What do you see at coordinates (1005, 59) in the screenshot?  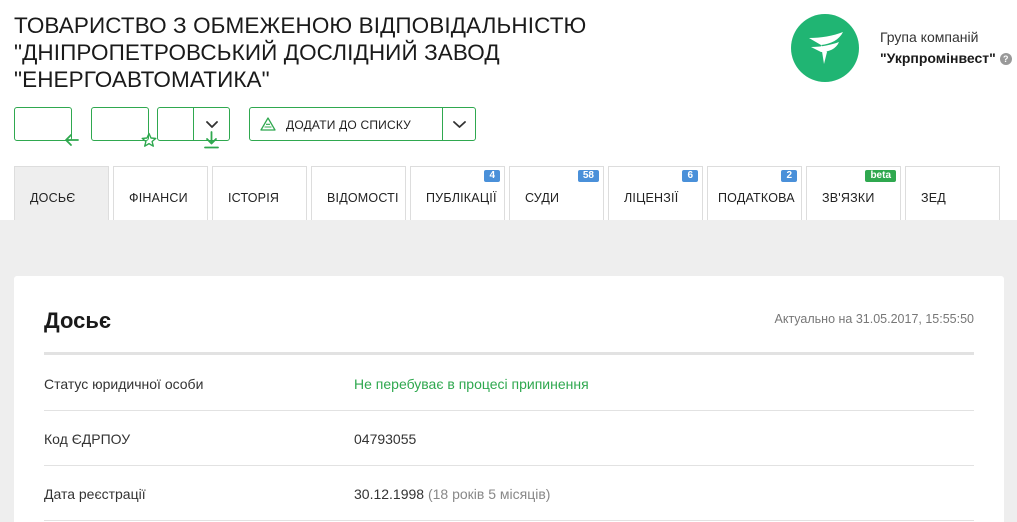 I see `question-circle-icon: ?` at bounding box center [1005, 59].